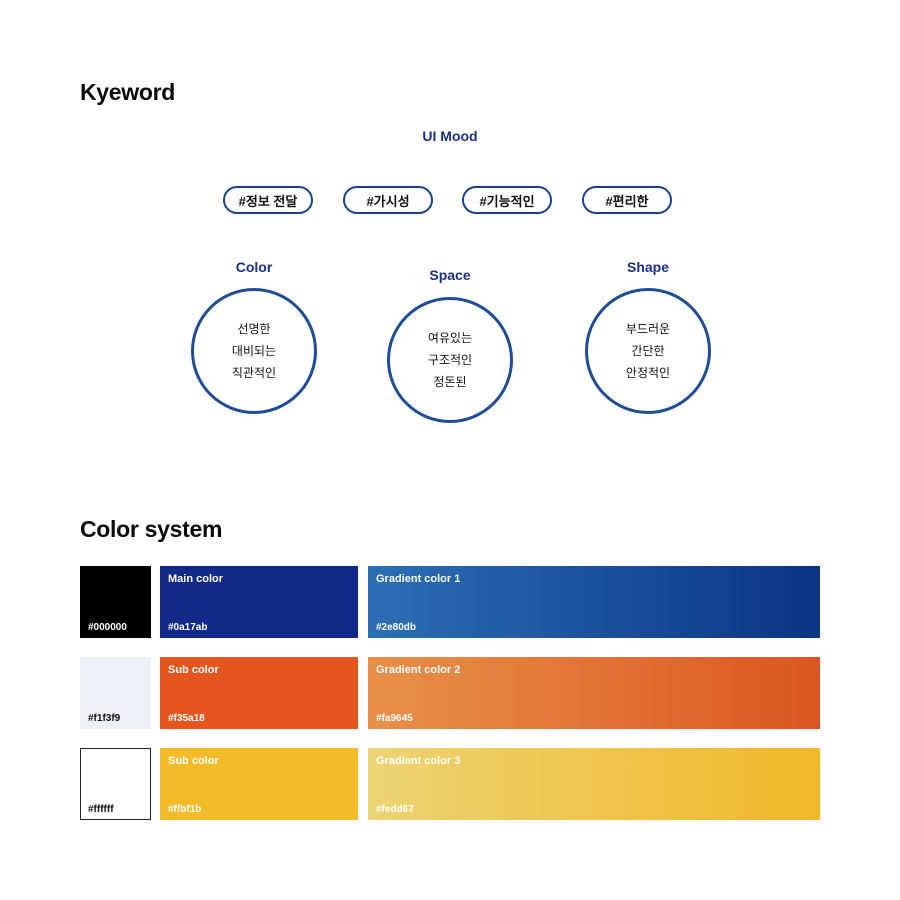 The image size is (900, 900). What do you see at coordinates (648, 373) in the screenshot?
I see `category-shape-line: 안정적인` at bounding box center [648, 373].